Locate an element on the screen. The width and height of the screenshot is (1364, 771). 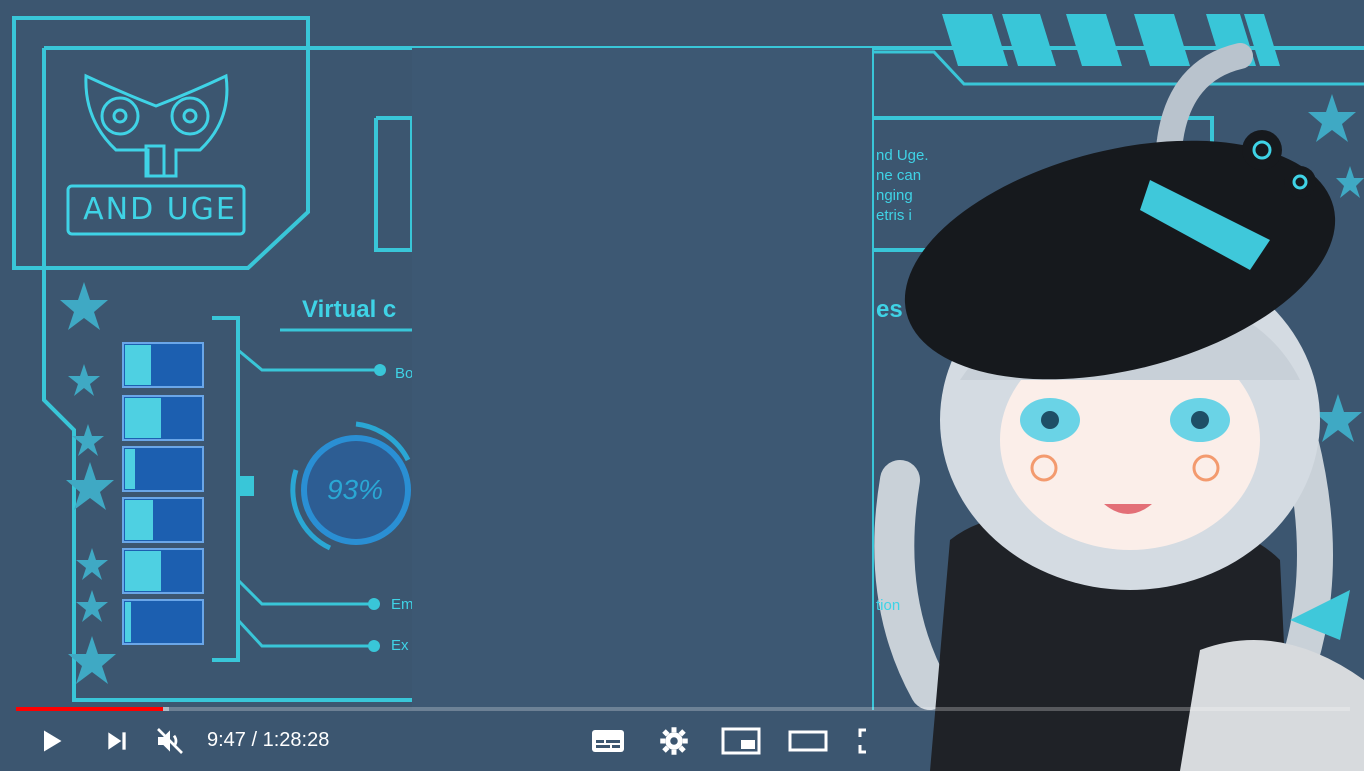
subtitles-icon is located at coordinates (608, 741).